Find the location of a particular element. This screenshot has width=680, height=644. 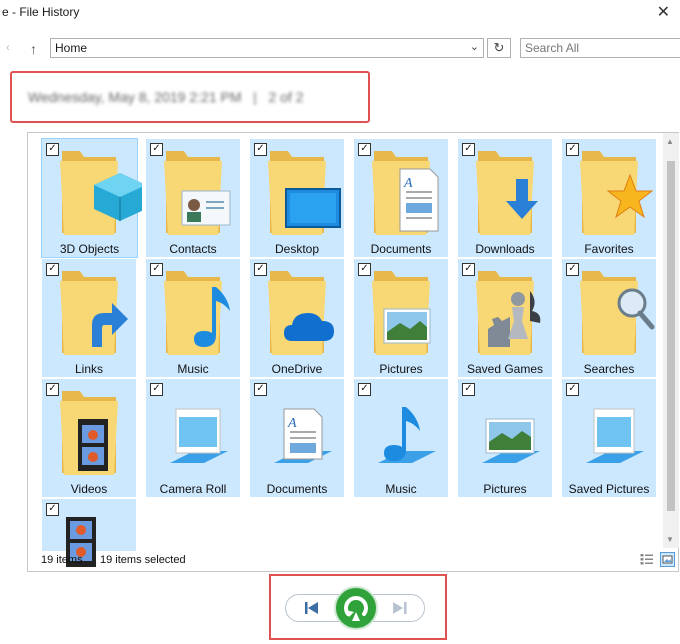

scroll-down-icon: ▼ is located at coordinates (670, 539).